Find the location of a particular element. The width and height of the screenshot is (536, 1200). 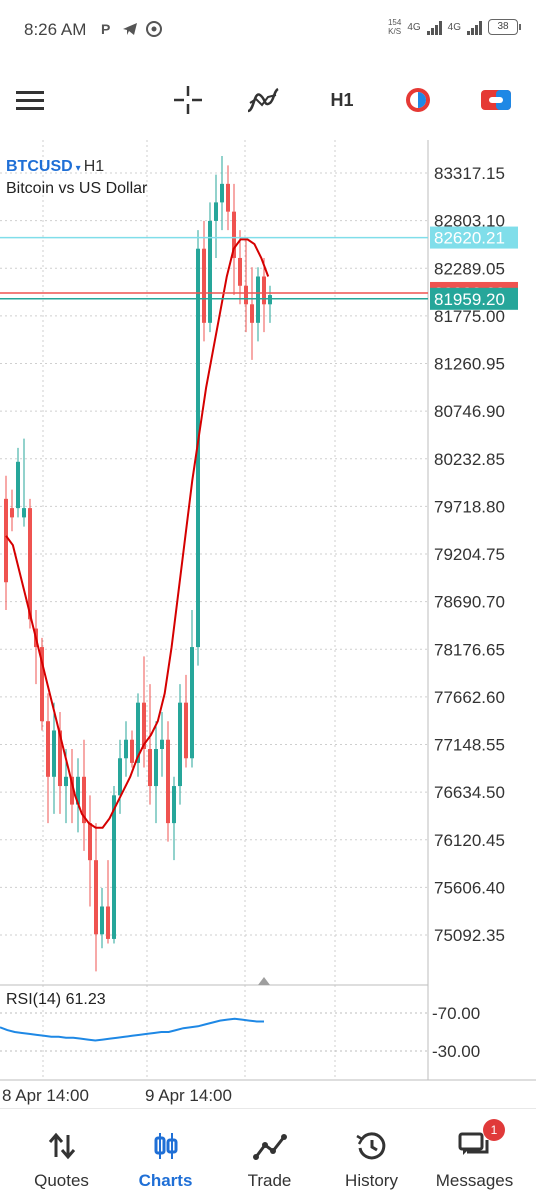

price-axis-label: 80232.85 is located at coordinates (469, 459).